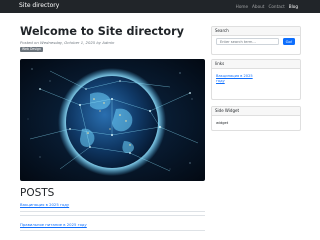 Image resolution: width=320 pixels, height=240 pixels. I want to click on side-widget-card: Side Widget widget, so click(256, 118).